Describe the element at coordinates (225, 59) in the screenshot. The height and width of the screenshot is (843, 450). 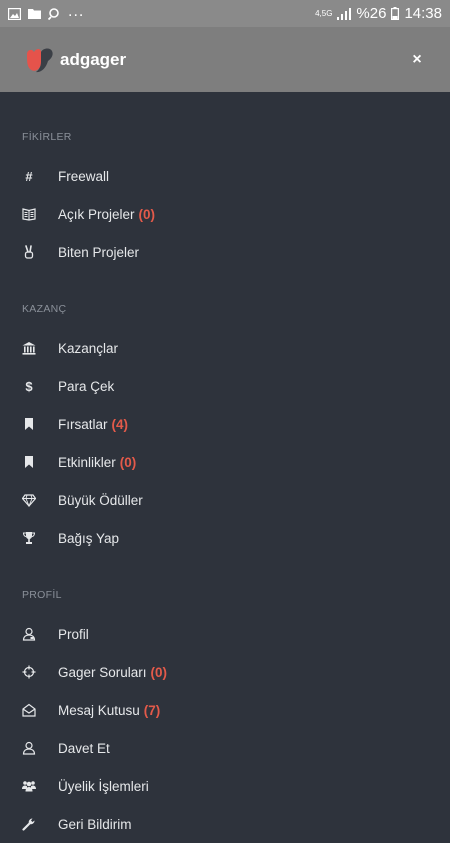
I see `drawer-header: adgager ×` at that location.